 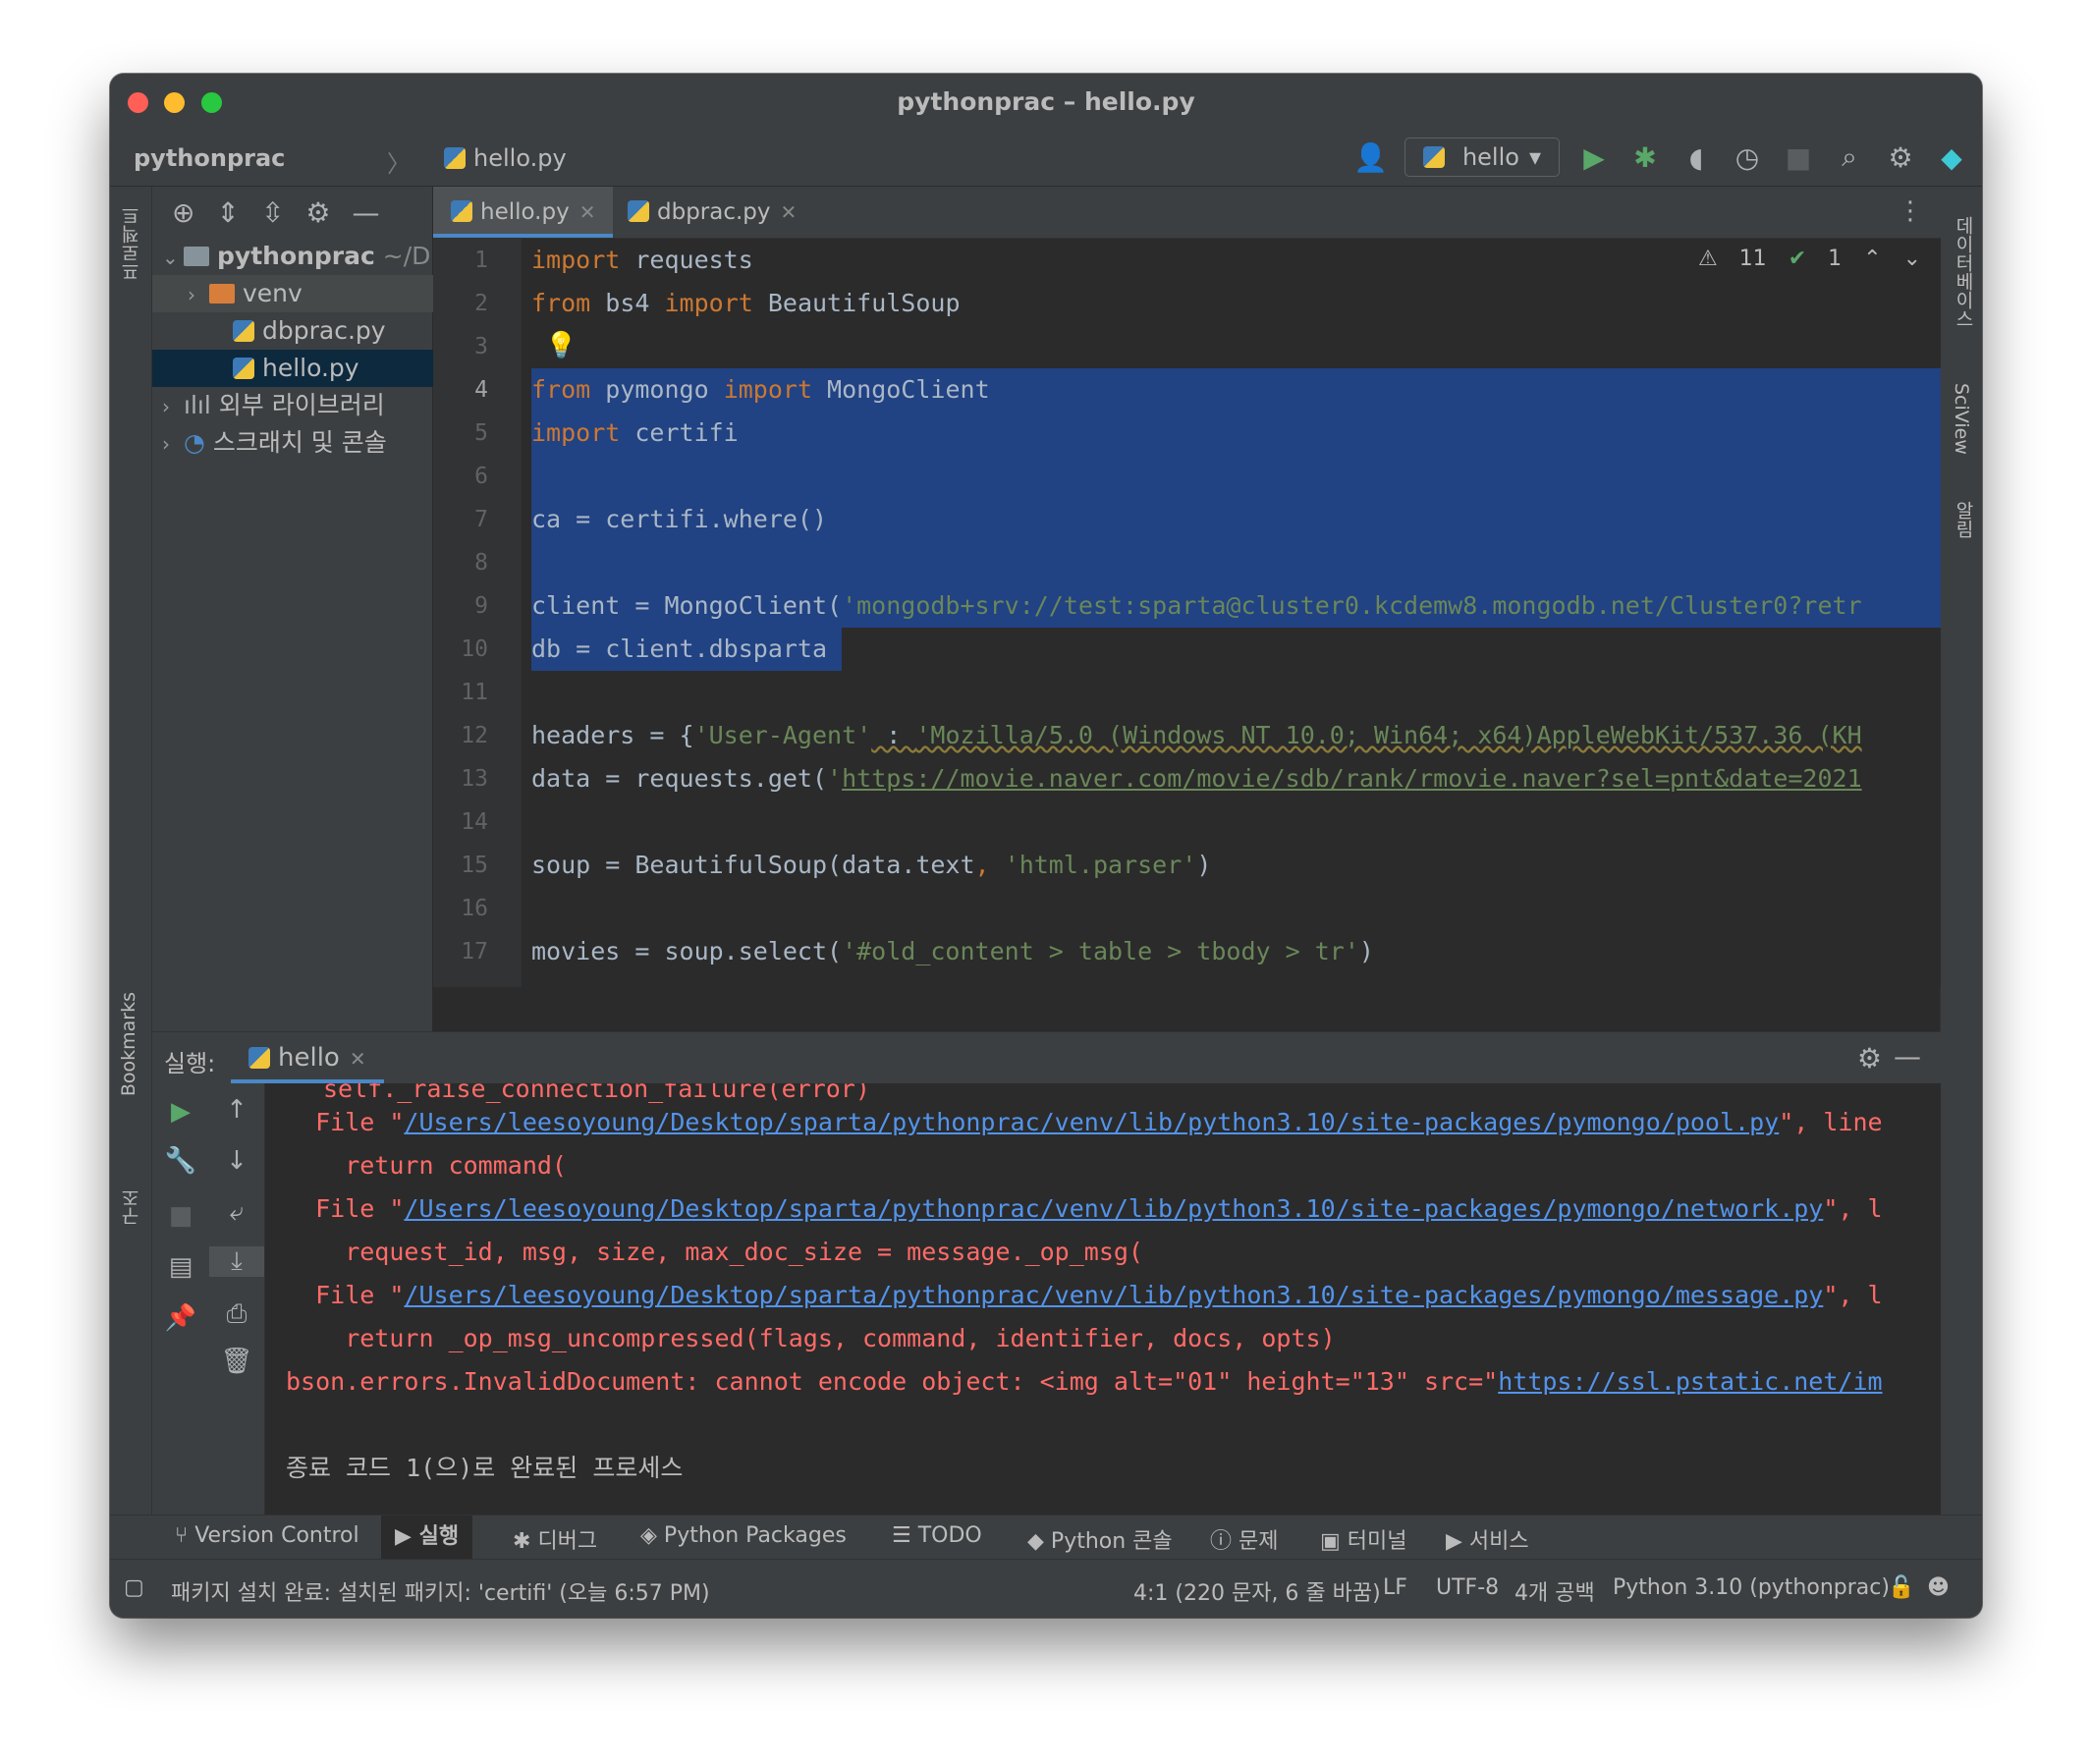 I want to click on code-line: ca = certifi.where(), so click(x=680, y=519).